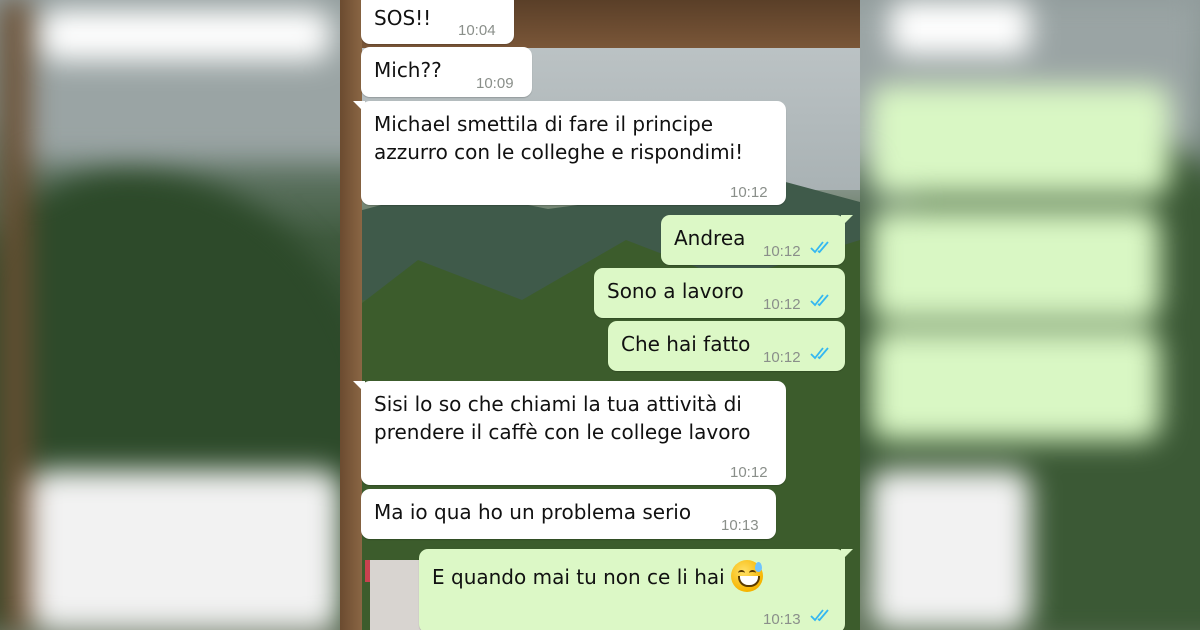 Image resolution: width=1200 pixels, height=630 pixels. Describe the element at coordinates (495, 83) in the screenshot. I see `message-time: 10:09` at that location.